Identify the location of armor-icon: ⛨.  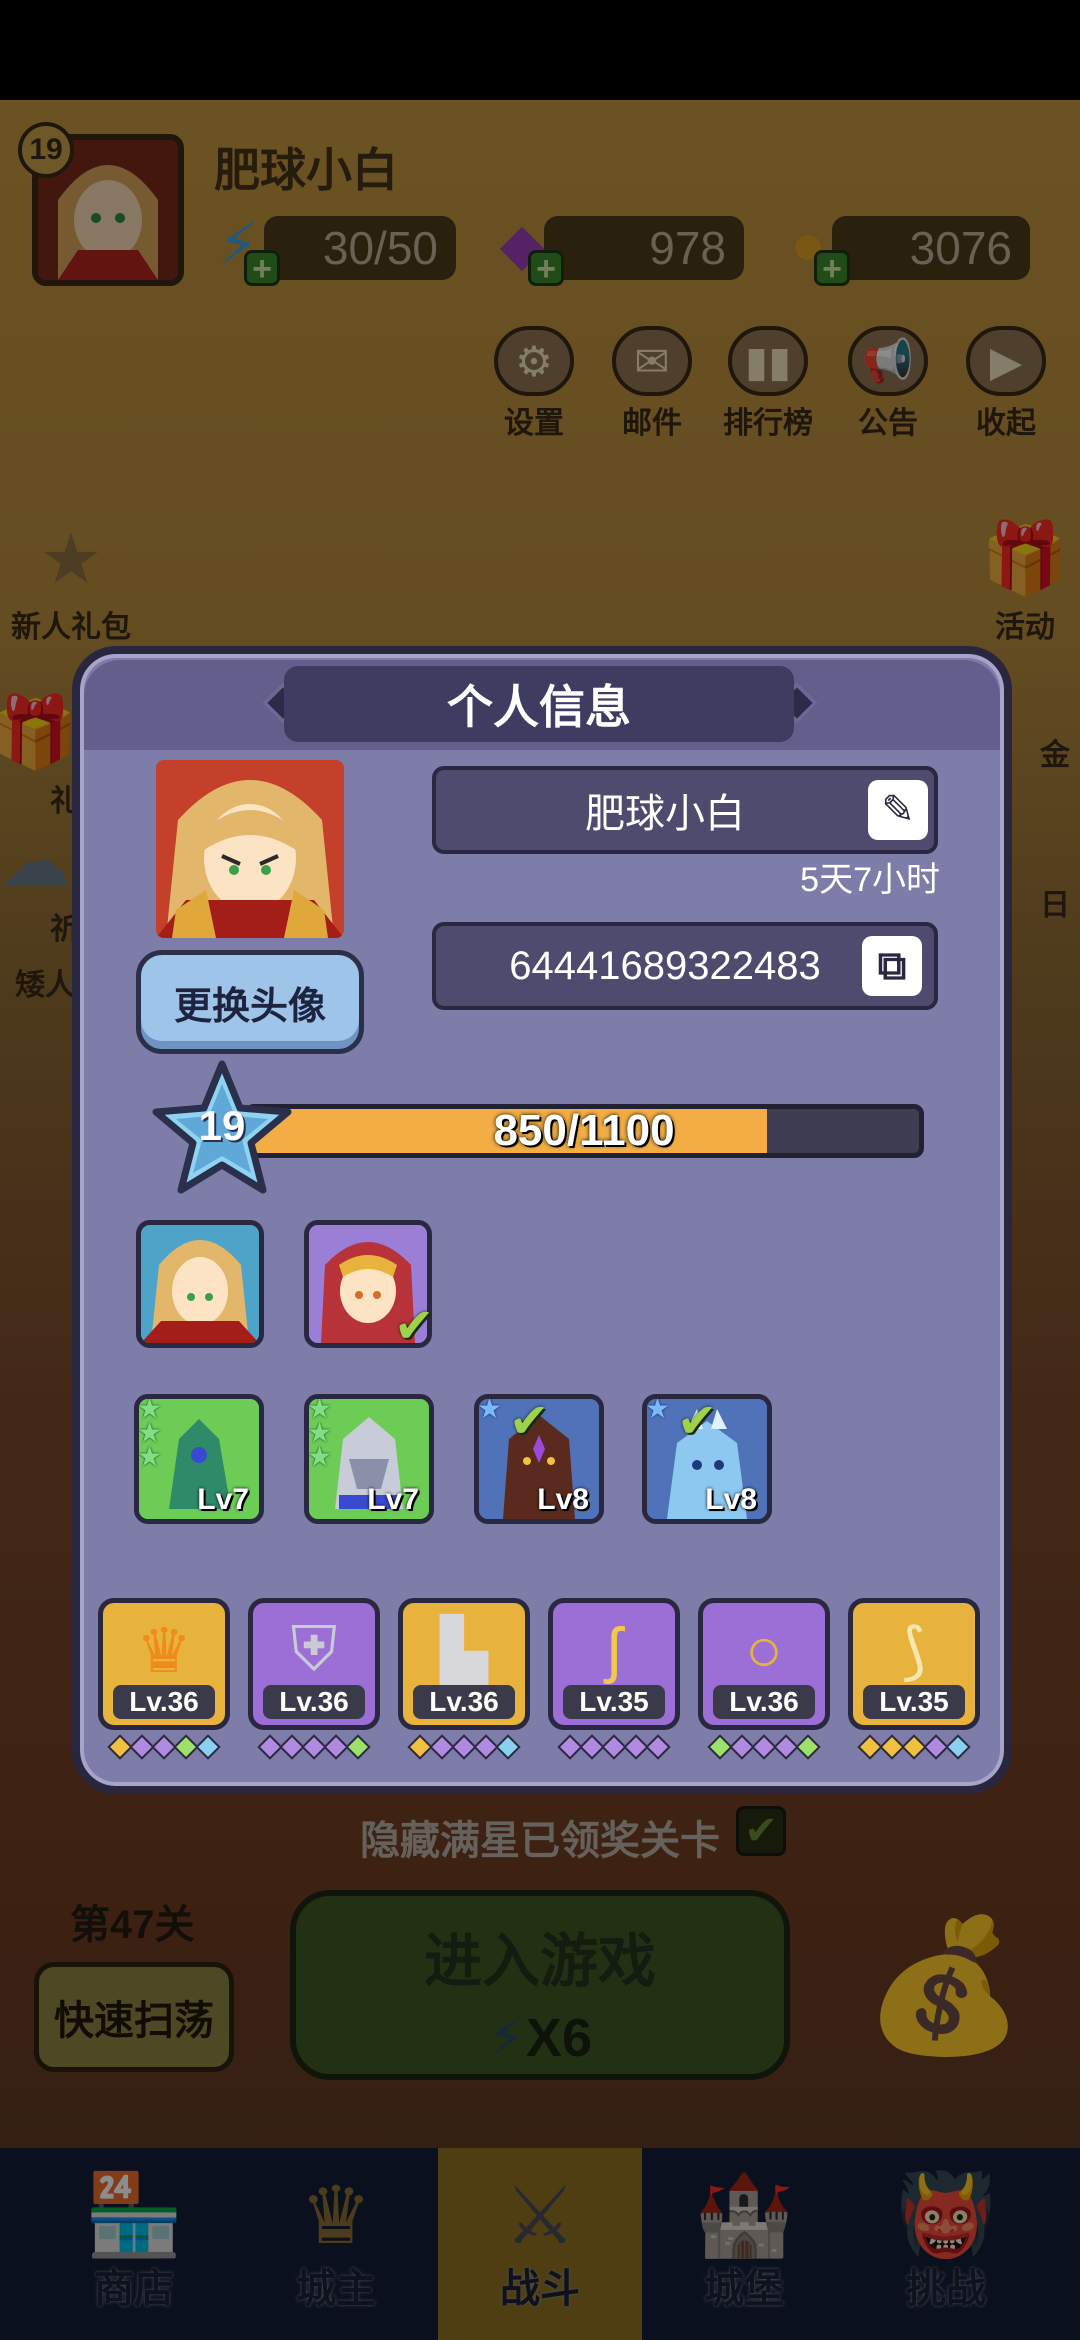
(314, 1649).